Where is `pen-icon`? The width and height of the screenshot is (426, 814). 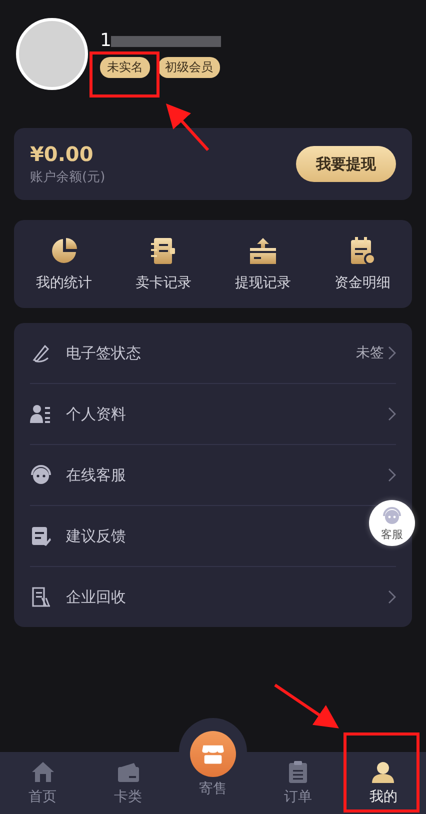
pen-icon is located at coordinates (41, 353).